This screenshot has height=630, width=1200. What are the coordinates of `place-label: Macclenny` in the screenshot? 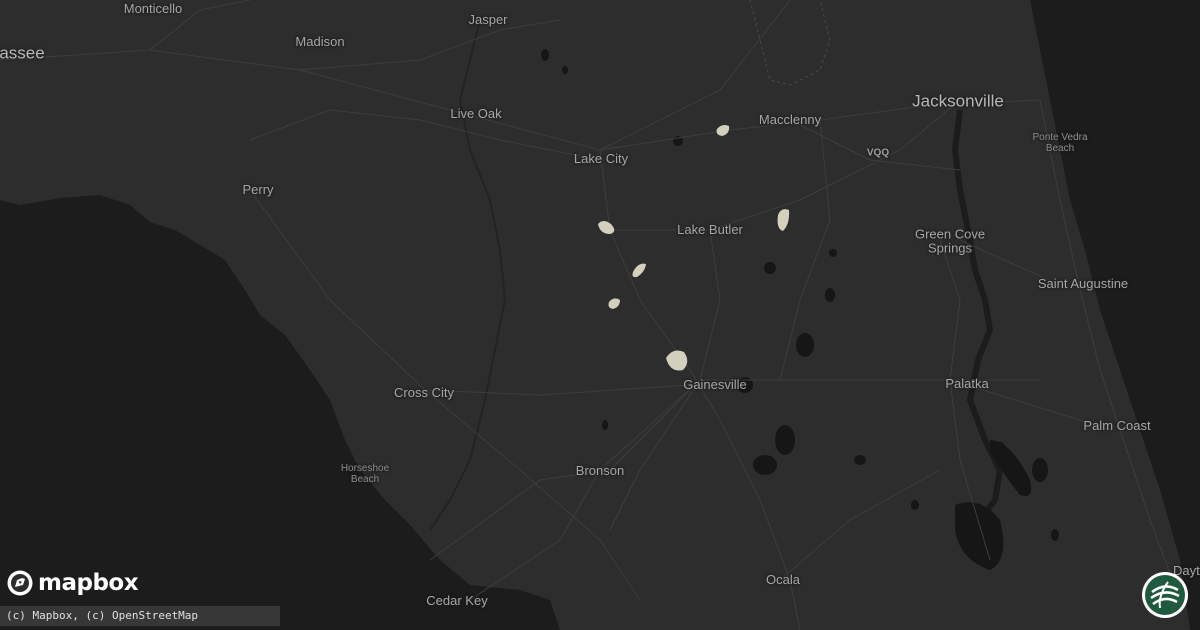 It's located at (790, 119).